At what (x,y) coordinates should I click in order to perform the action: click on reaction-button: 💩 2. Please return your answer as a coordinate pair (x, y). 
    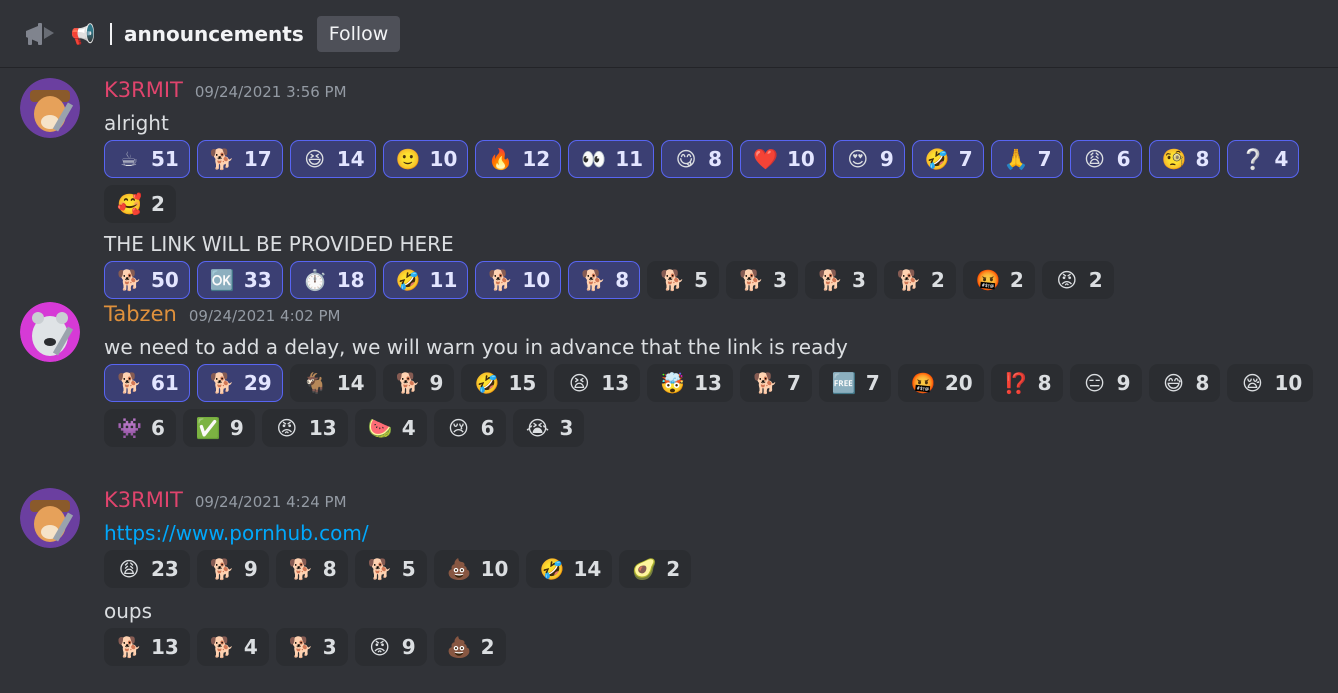
    Looking at the image, I should click on (469, 647).